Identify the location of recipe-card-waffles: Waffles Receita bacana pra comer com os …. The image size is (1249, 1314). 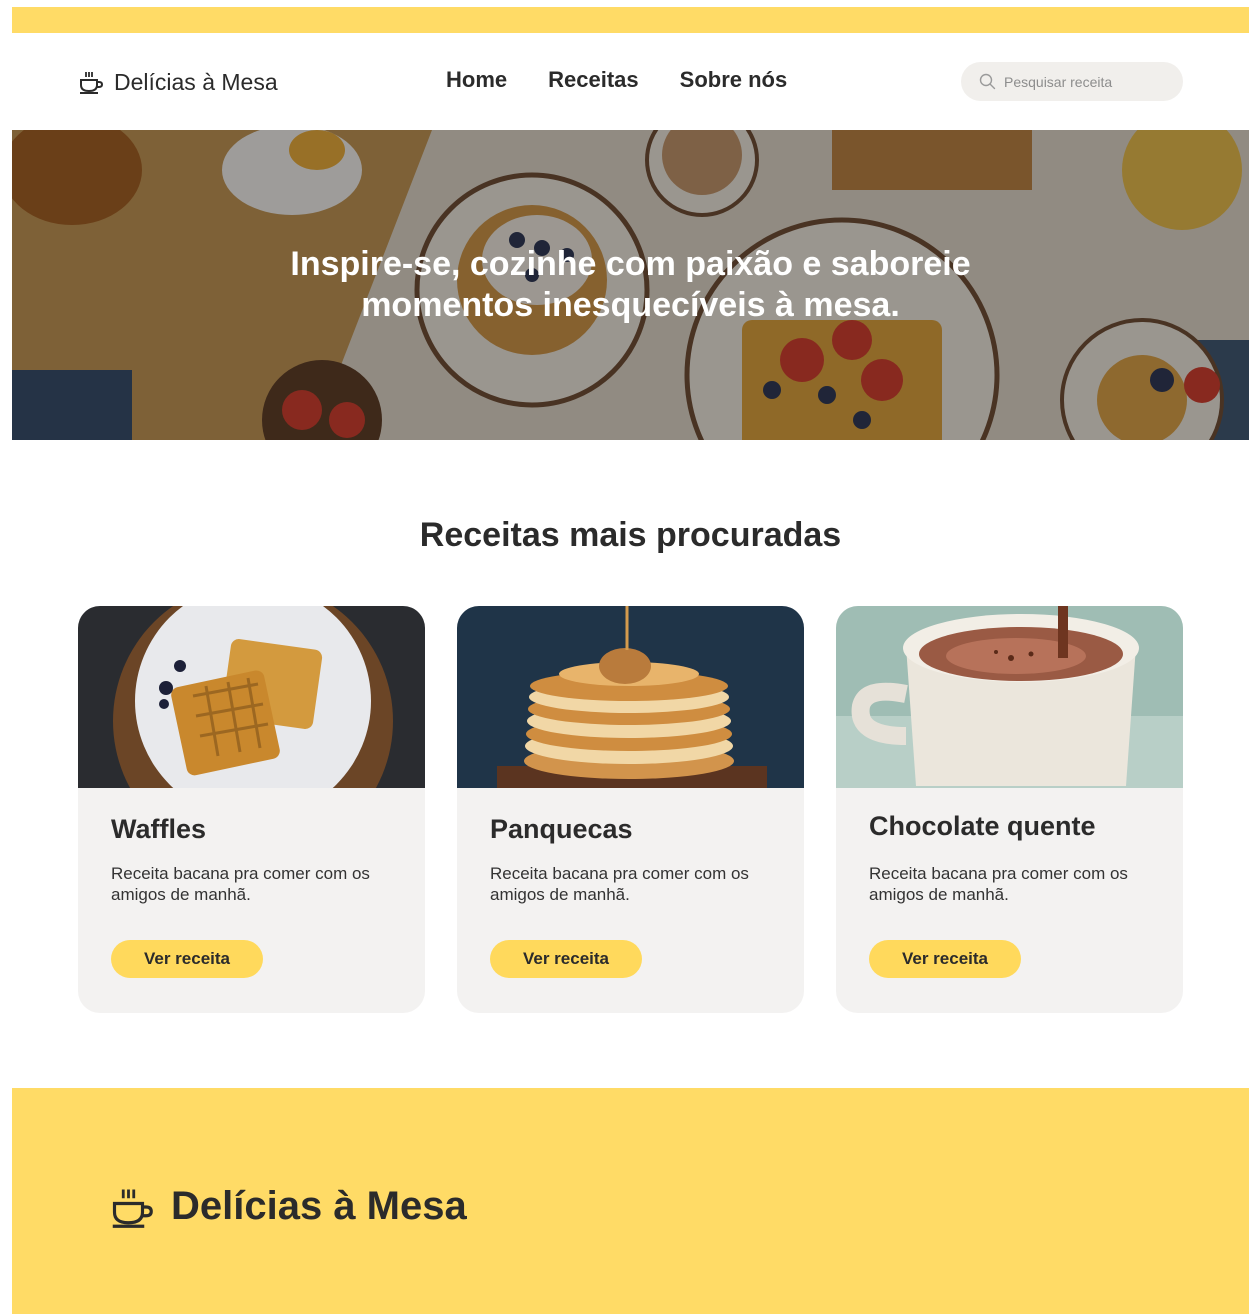
(251, 809).